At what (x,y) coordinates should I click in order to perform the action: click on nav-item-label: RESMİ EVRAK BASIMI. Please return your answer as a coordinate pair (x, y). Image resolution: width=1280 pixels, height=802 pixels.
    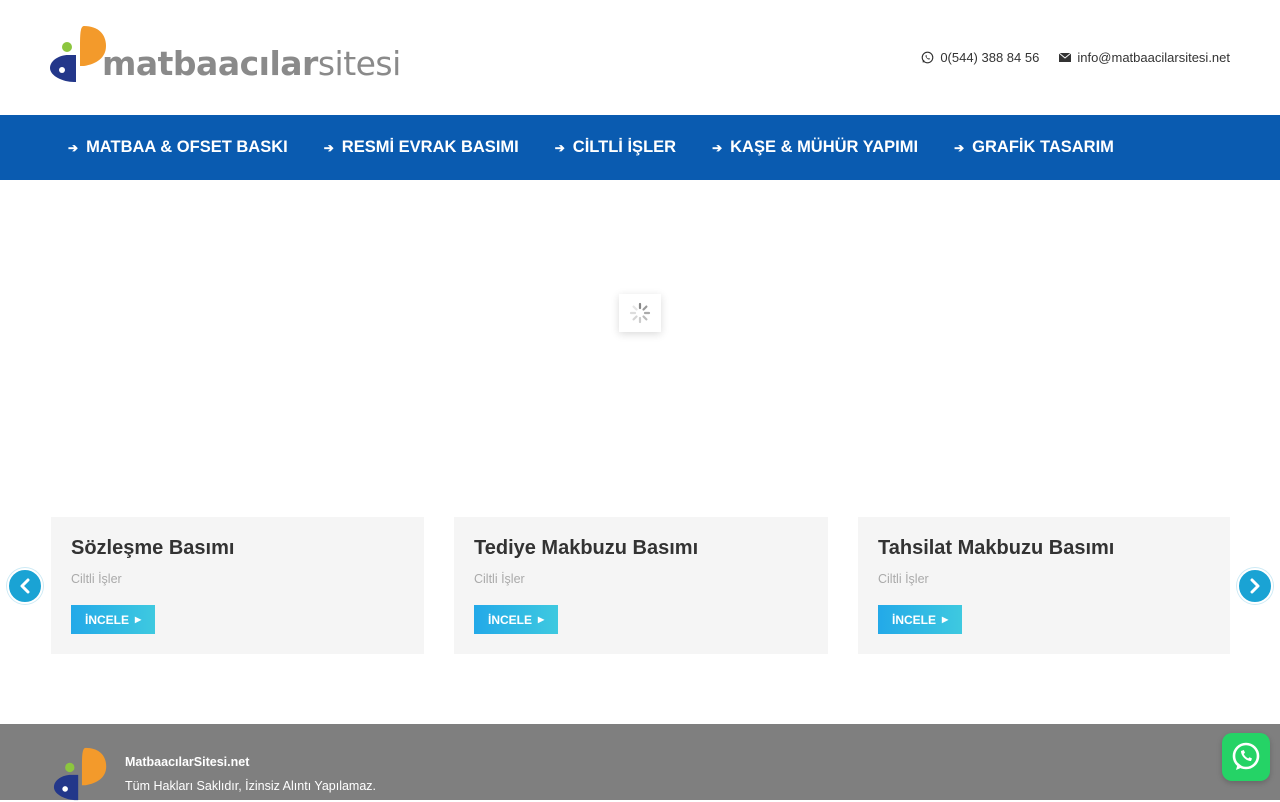
    Looking at the image, I should click on (430, 147).